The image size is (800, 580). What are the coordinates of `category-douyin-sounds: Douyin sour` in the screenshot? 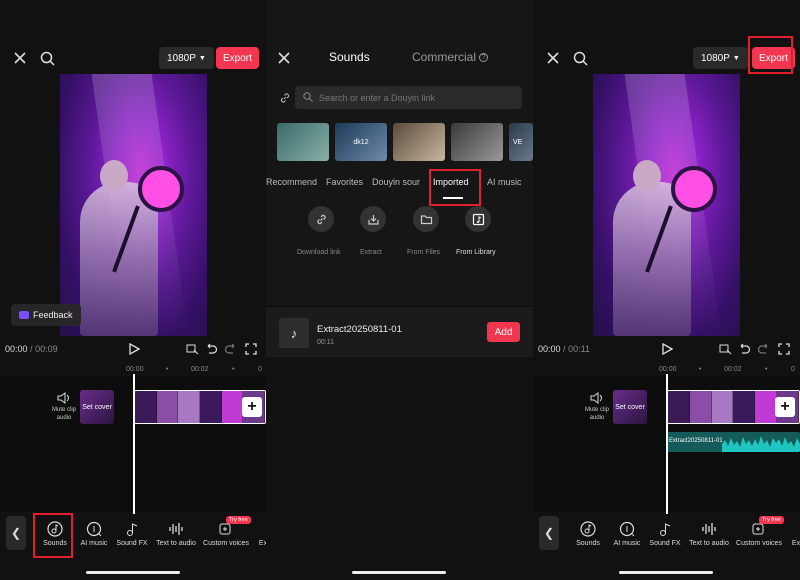 It's located at (396, 182).